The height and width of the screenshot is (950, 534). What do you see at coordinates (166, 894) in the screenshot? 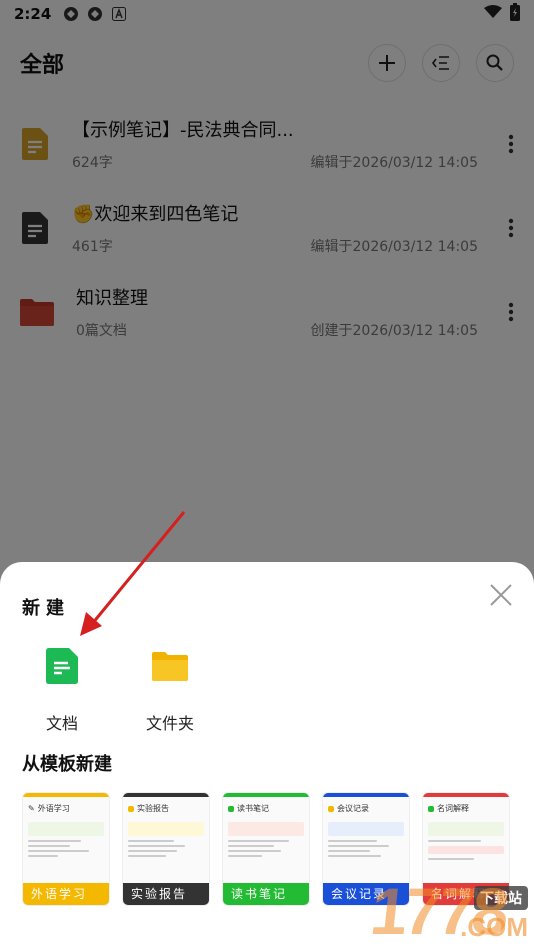
I see `template-label: 实验报告` at bounding box center [166, 894].